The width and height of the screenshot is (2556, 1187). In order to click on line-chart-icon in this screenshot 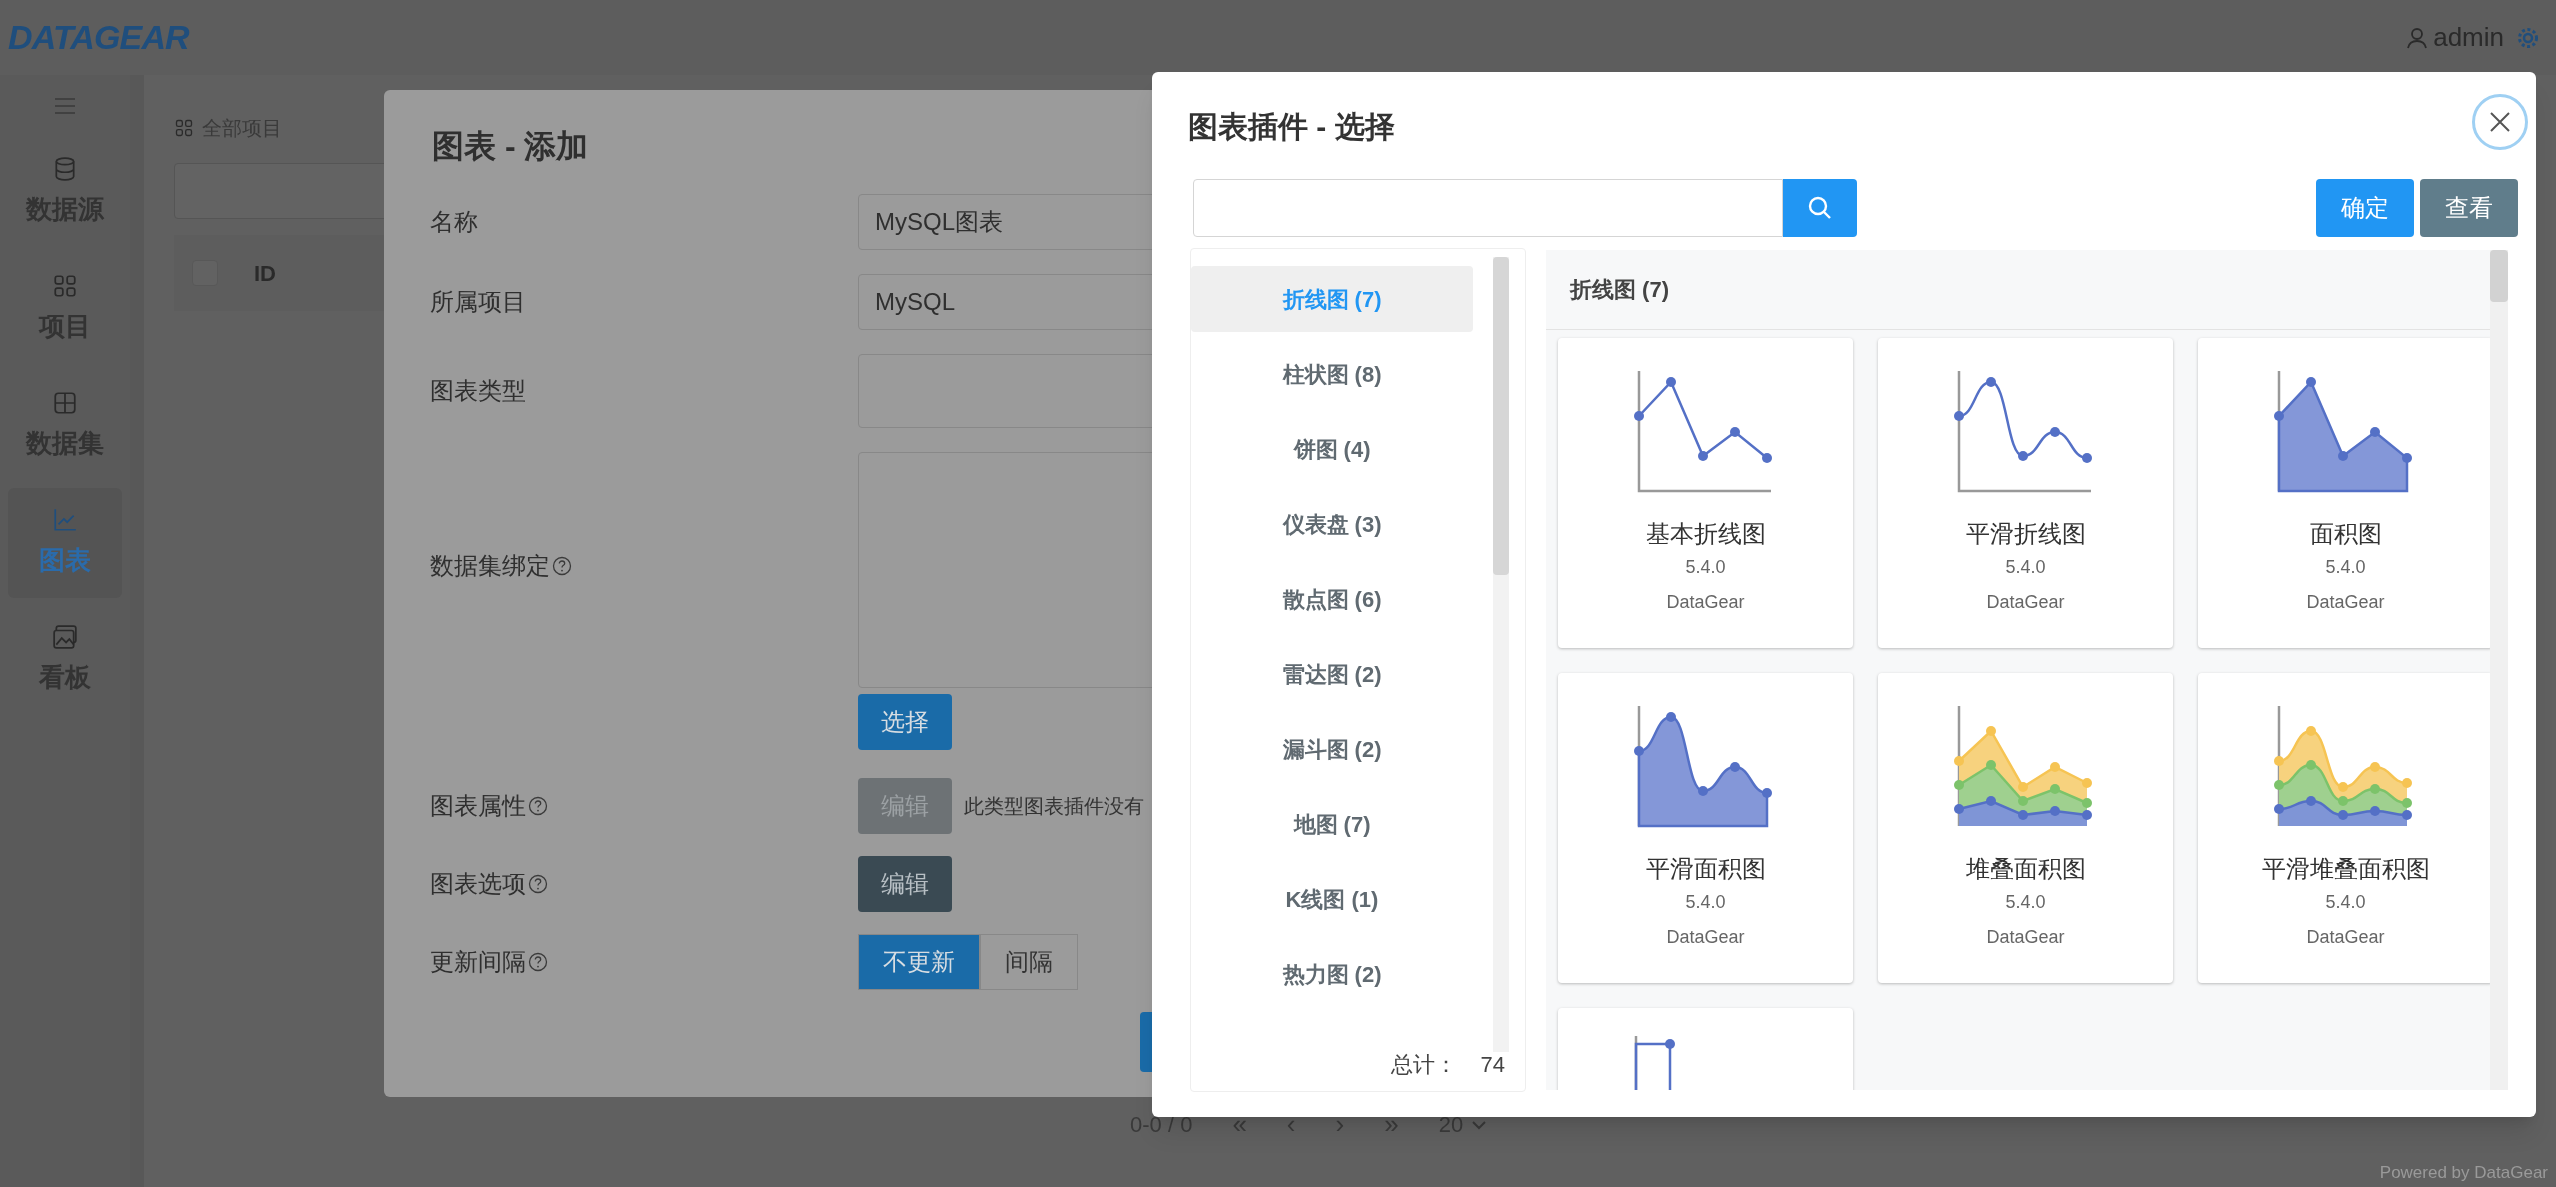, I will do `click(65, 519)`.